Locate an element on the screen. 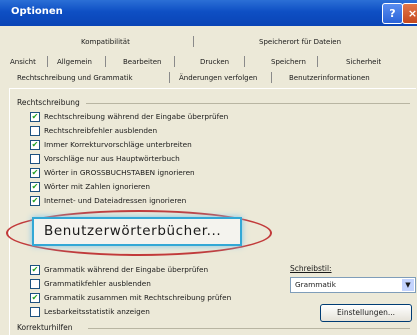  option-label: Grammatikfehler ausblenden is located at coordinates (97, 283).